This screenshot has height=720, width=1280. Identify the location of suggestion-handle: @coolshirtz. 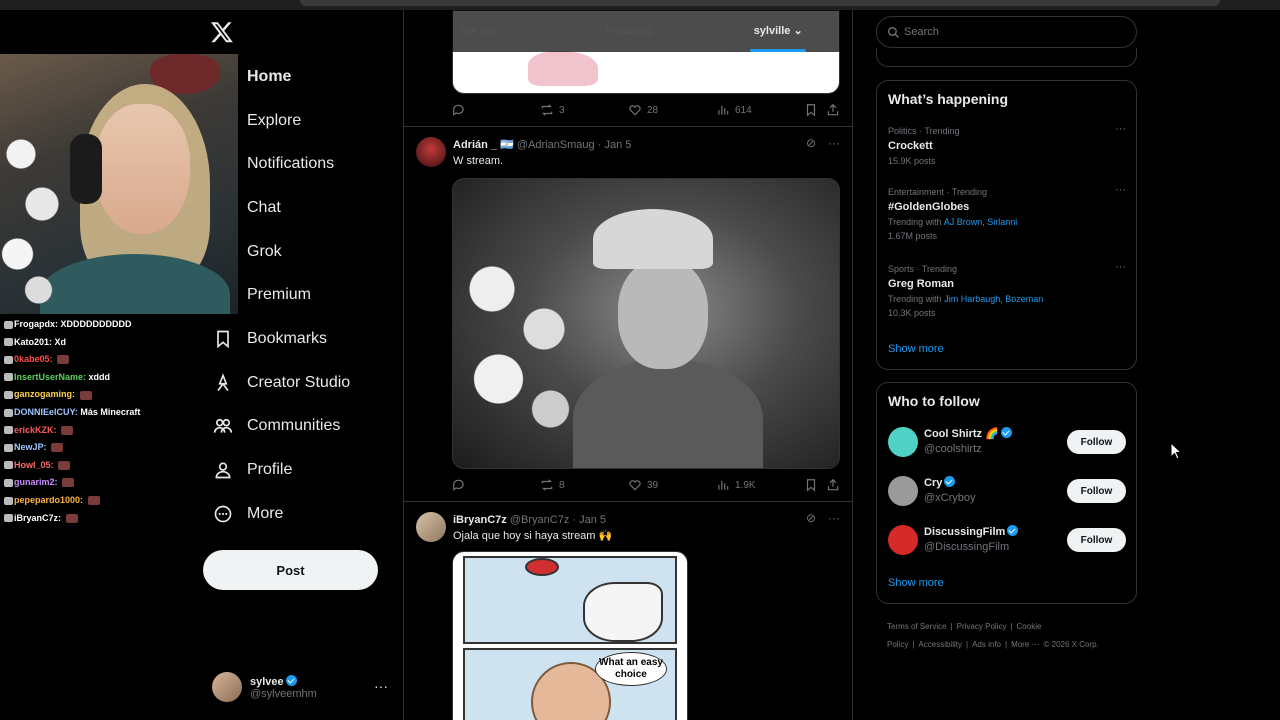
(995, 449).